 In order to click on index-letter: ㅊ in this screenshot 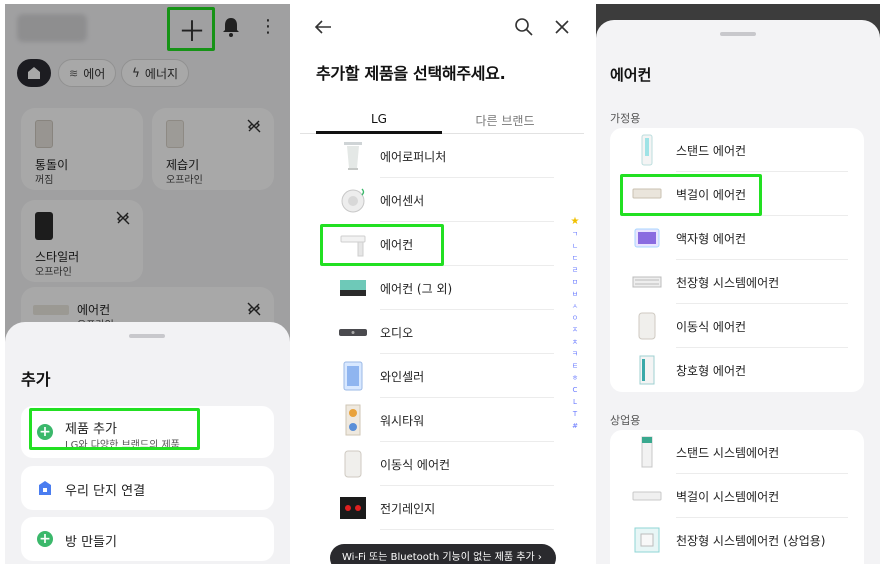, I will do `click(575, 342)`.